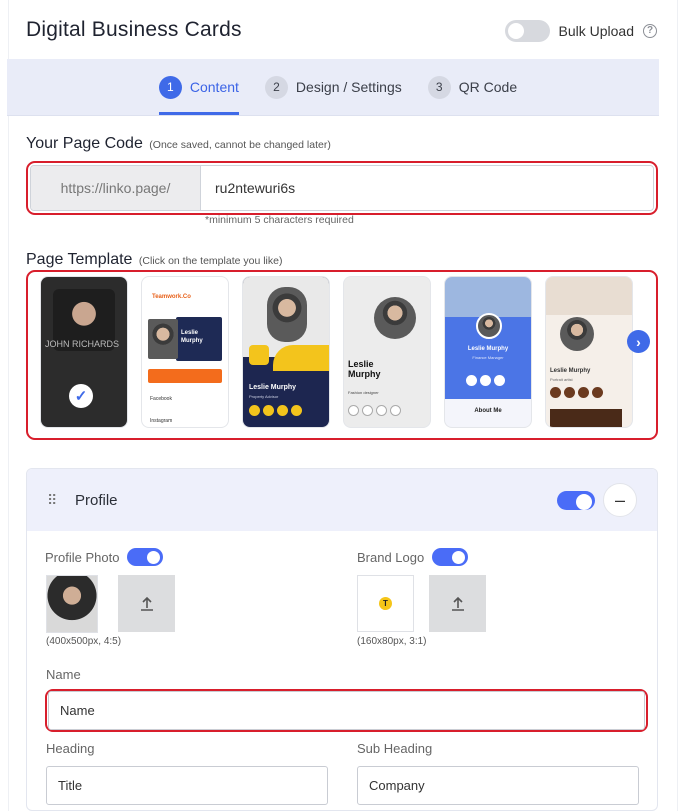  Describe the element at coordinates (279, 220) in the screenshot. I see `page-code-hint: *minimum 5 characters required` at that location.